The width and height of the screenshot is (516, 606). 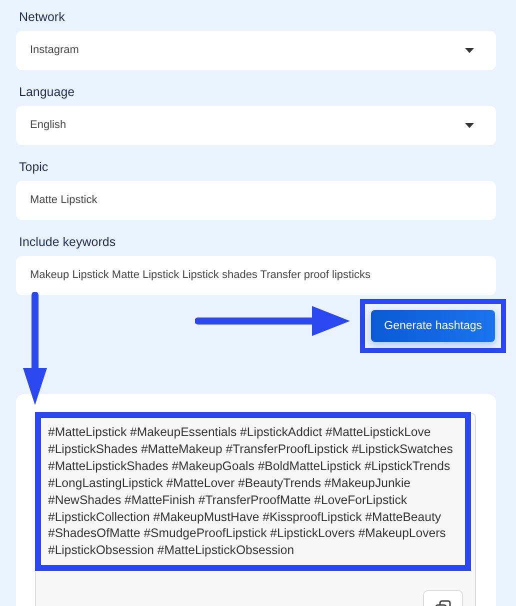 What do you see at coordinates (256, 275) in the screenshot?
I see `input-field: Makeup Lipstick Matte Lipstick Lipstick shades Transfer proof lipsticks` at bounding box center [256, 275].